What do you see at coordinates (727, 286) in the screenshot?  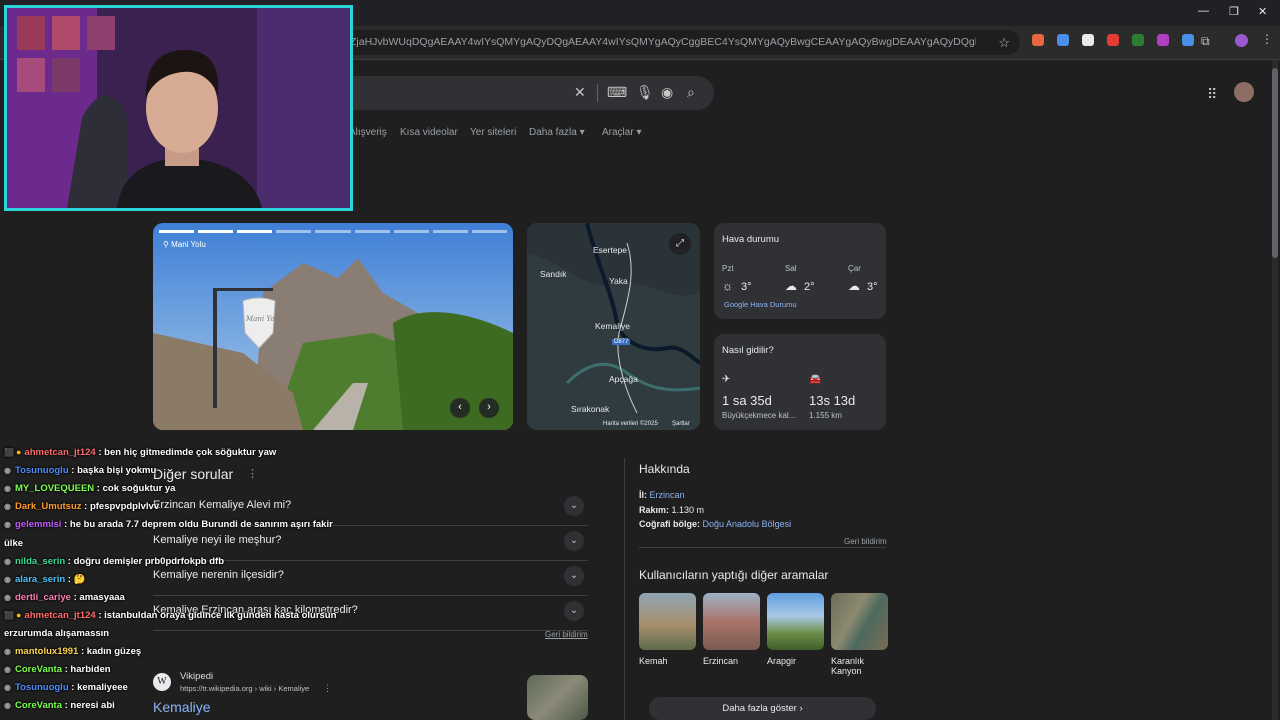 I see `sun-icon: ☼` at bounding box center [727, 286].